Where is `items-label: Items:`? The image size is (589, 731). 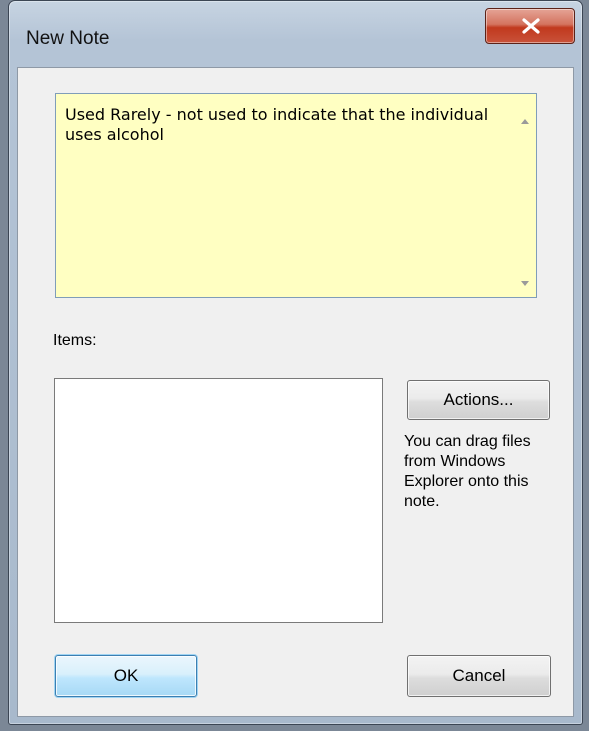 items-label: Items: is located at coordinates (75, 340).